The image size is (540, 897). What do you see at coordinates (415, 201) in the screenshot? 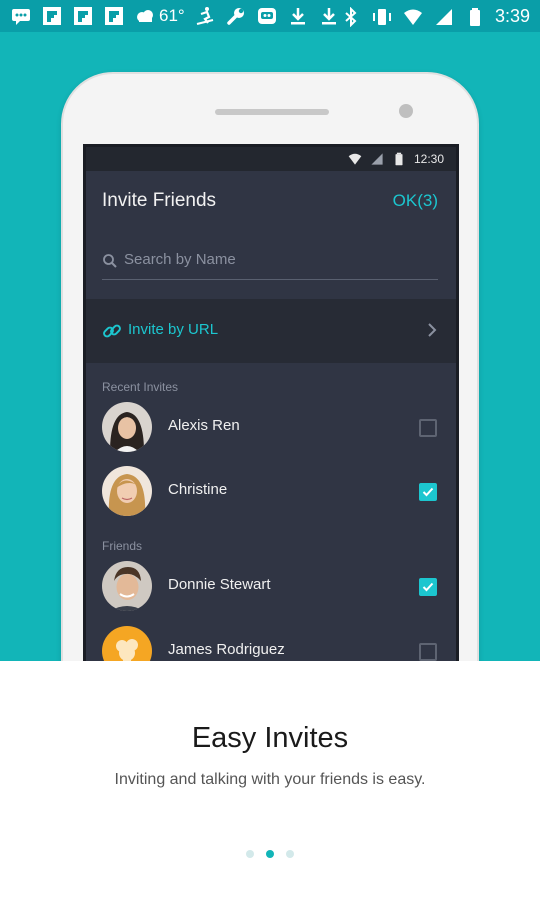
I see `ok-button: OK(3)` at bounding box center [415, 201].